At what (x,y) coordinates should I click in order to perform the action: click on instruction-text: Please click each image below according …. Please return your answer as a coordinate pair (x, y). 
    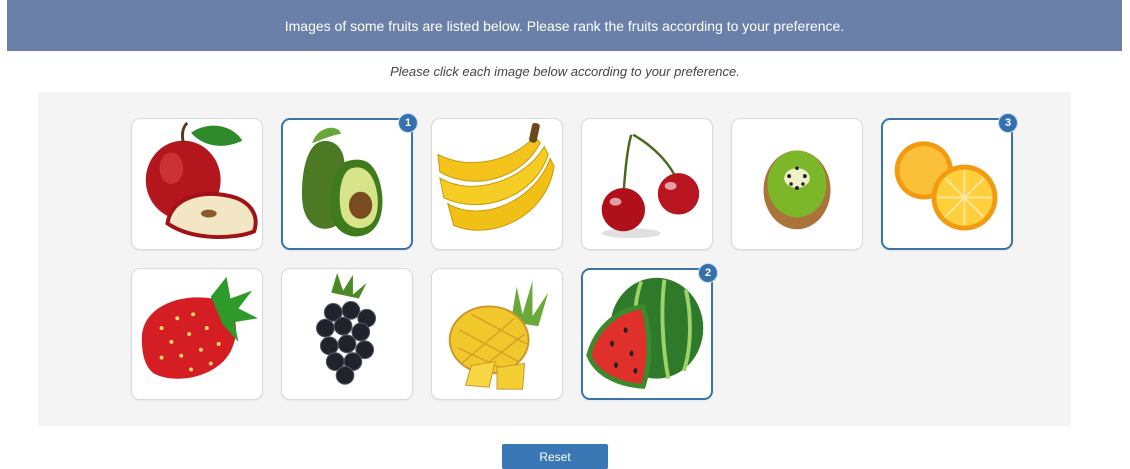
    Looking at the image, I should click on (565, 71).